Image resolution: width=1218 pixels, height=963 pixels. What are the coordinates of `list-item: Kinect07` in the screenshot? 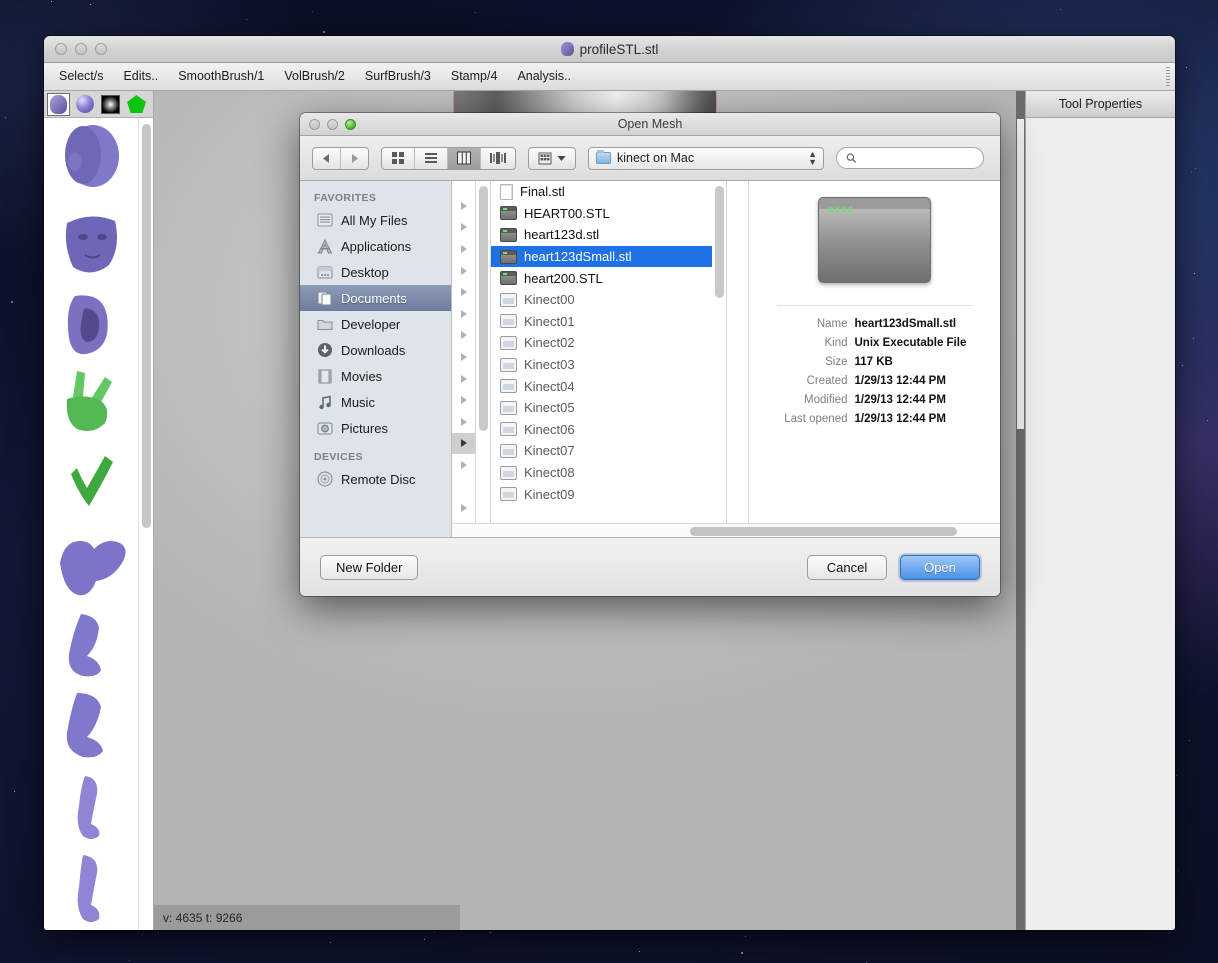 It's located at (601, 451).